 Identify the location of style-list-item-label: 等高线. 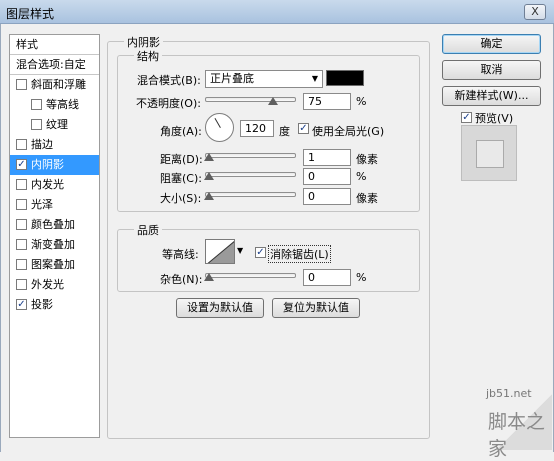
(62, 104).